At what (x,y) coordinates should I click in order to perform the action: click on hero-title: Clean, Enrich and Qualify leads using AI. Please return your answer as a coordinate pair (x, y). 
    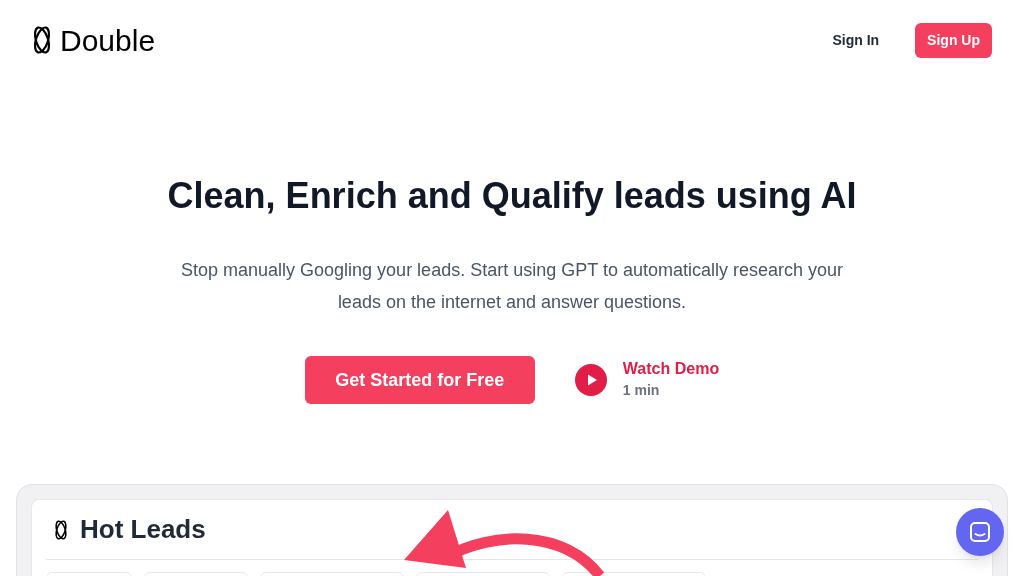
    Looking at the image, I should click on (512, 196).